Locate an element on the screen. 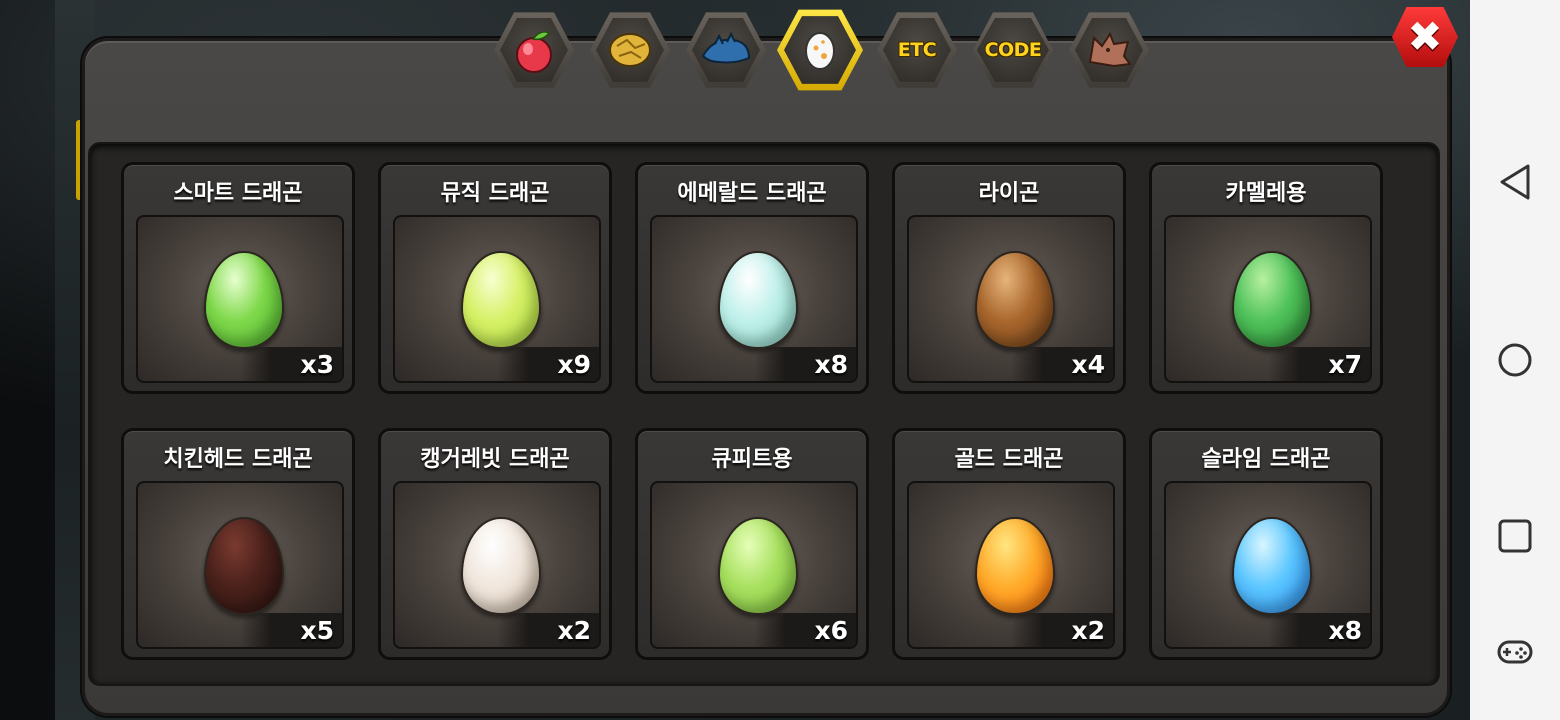 This screenshot has height=720, width=1560. tab-gold-rock is located at coordinates (630, 50).